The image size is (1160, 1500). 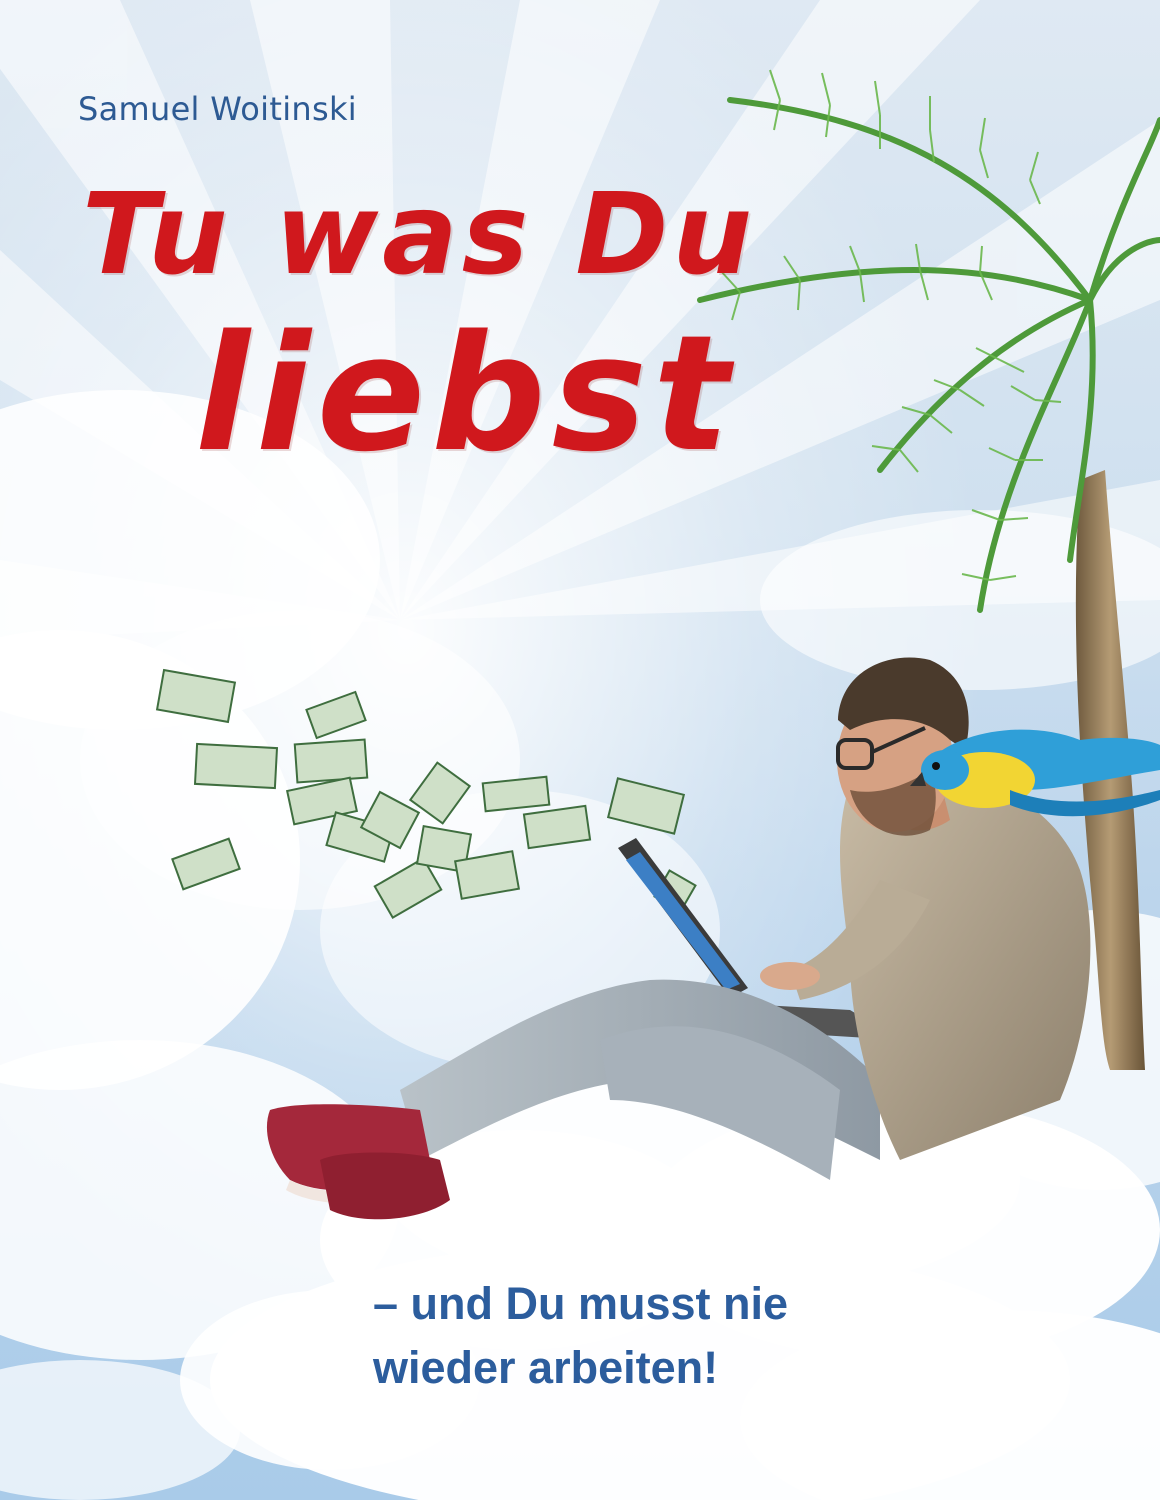 I want to click on author-name: Samuel Woitinski, so click(x=217, y=109).